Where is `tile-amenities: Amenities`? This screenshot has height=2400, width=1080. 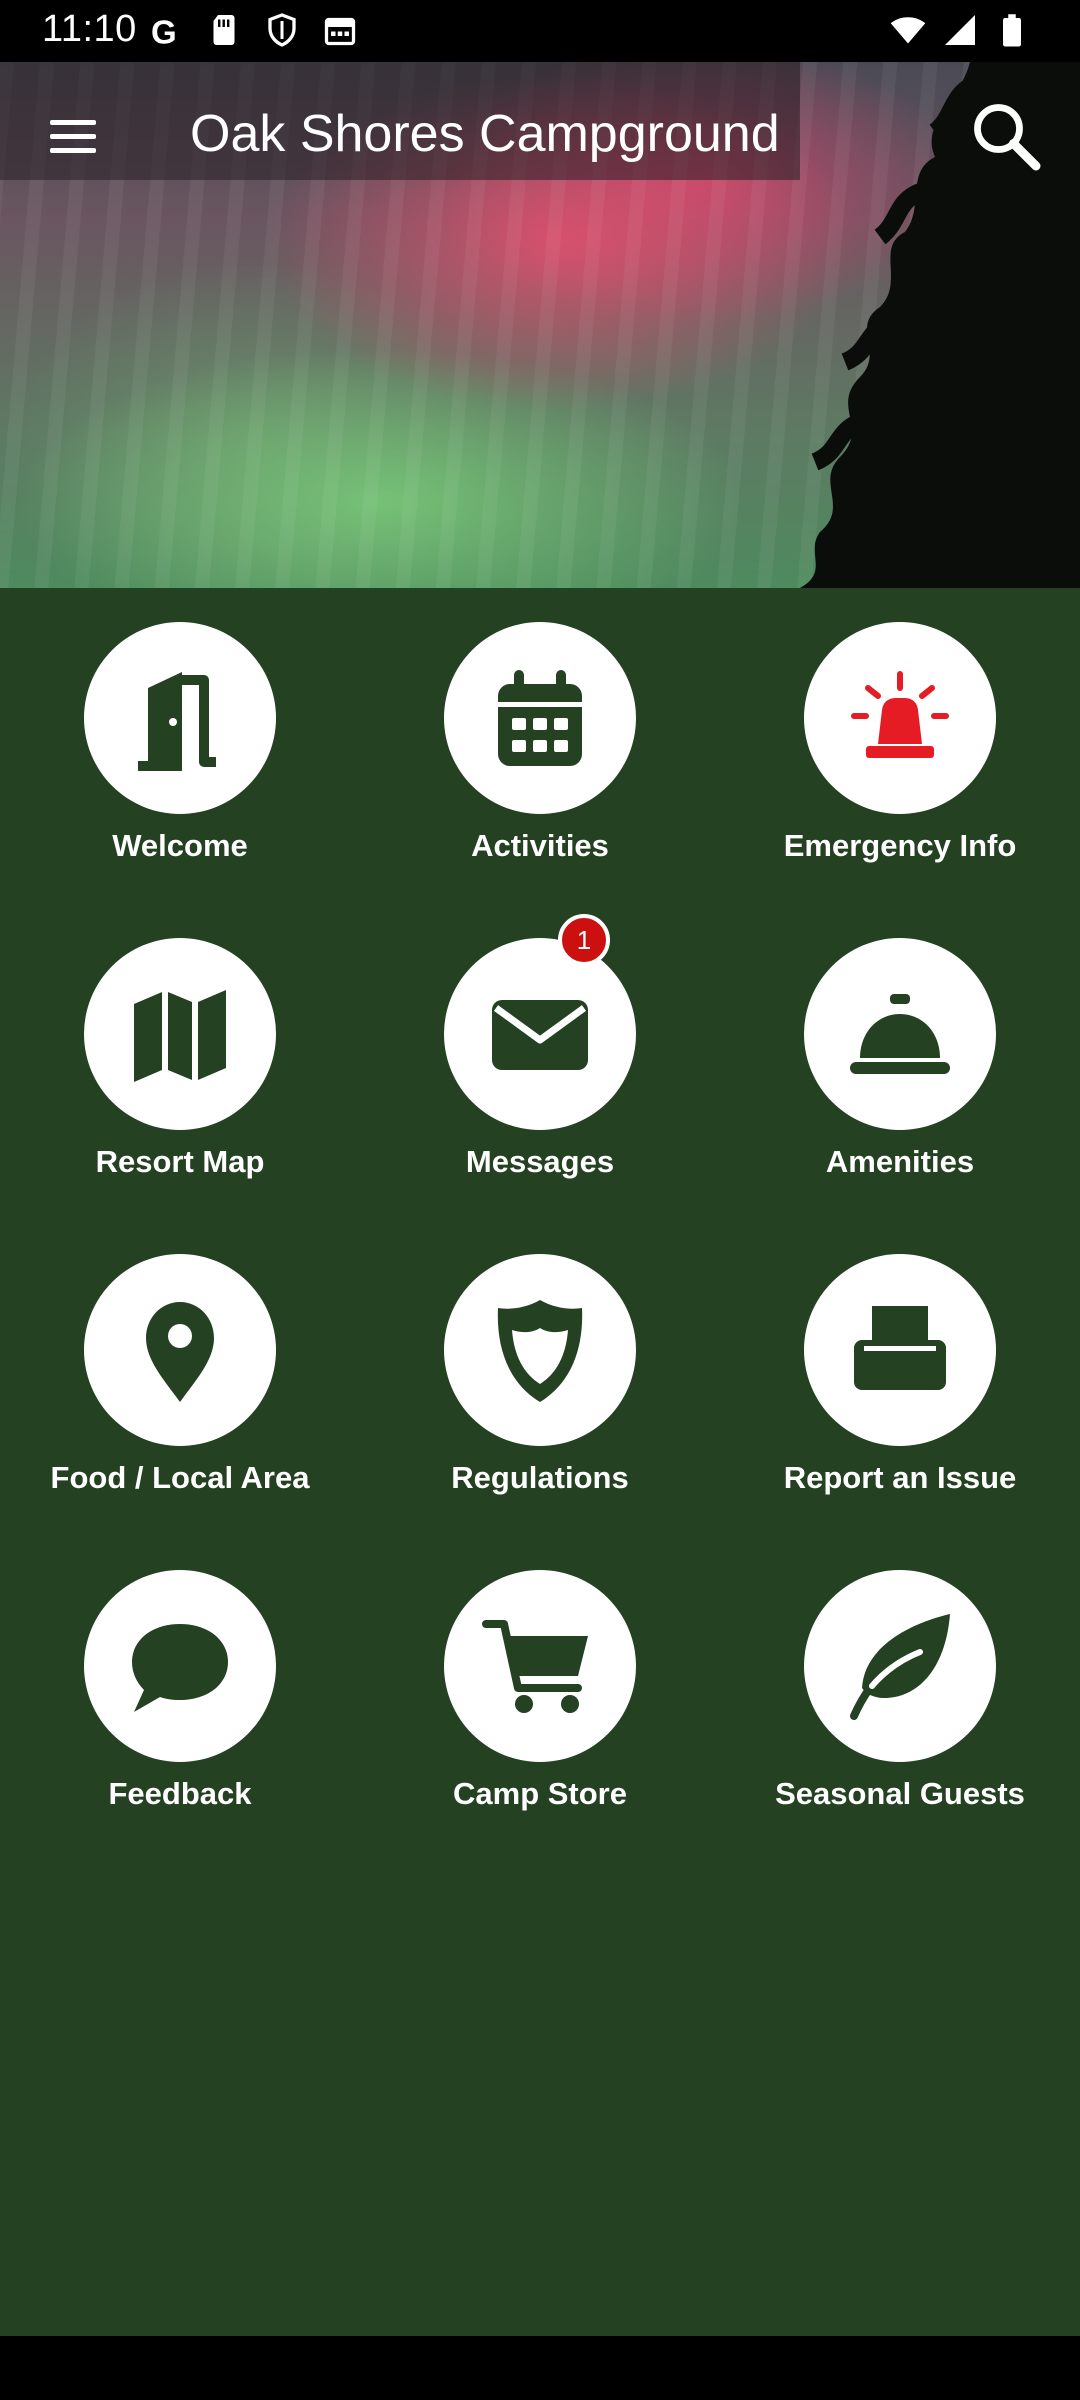
tile-amenities: Amenities is located at coordinates (898, 1044).